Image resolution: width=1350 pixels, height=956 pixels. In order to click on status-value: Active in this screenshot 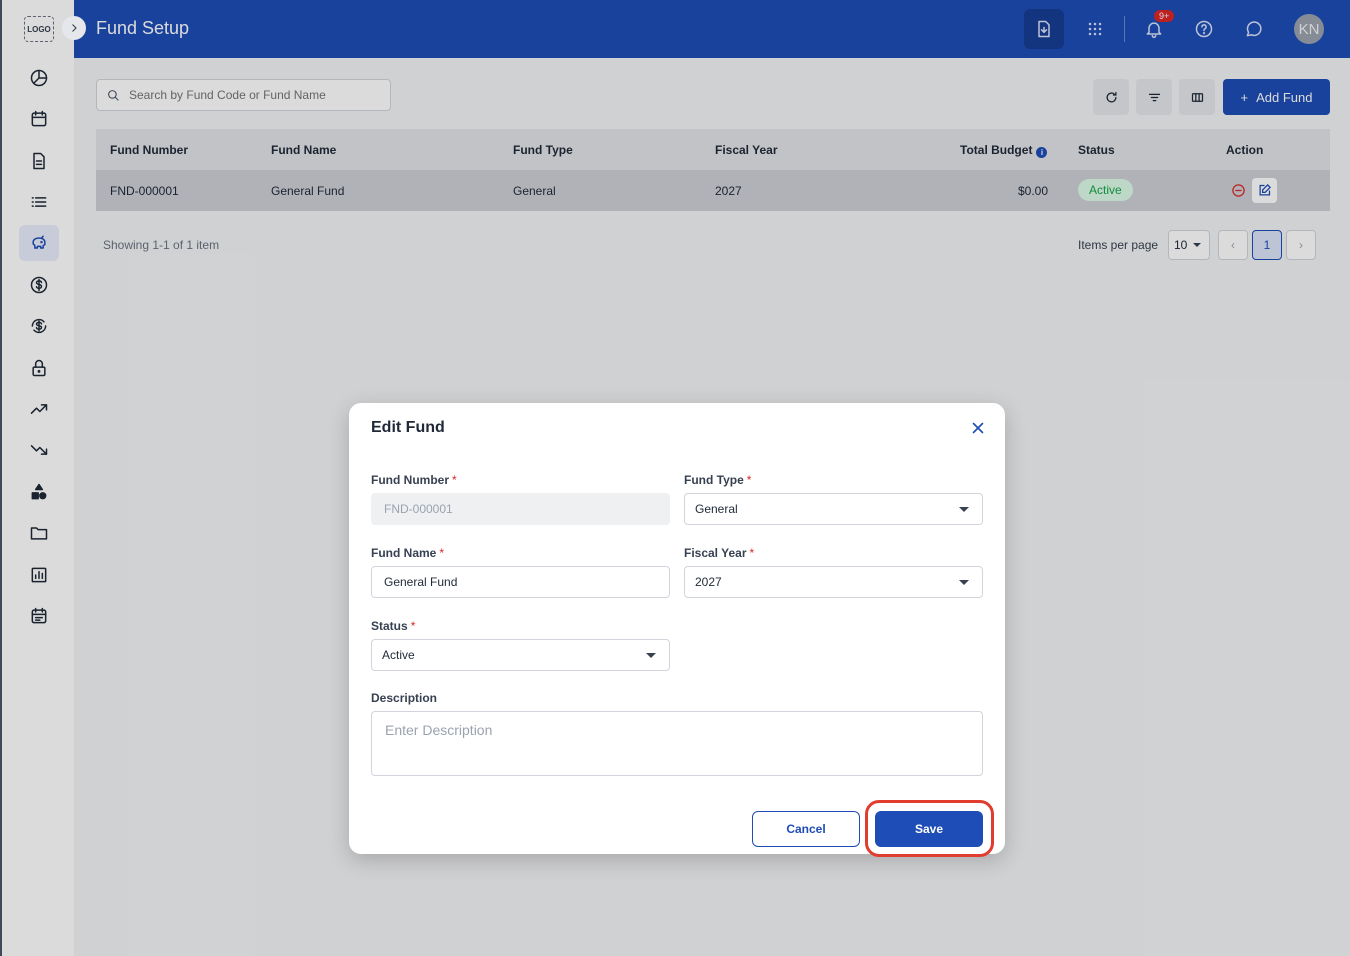, I will do `click(398, 655)`.